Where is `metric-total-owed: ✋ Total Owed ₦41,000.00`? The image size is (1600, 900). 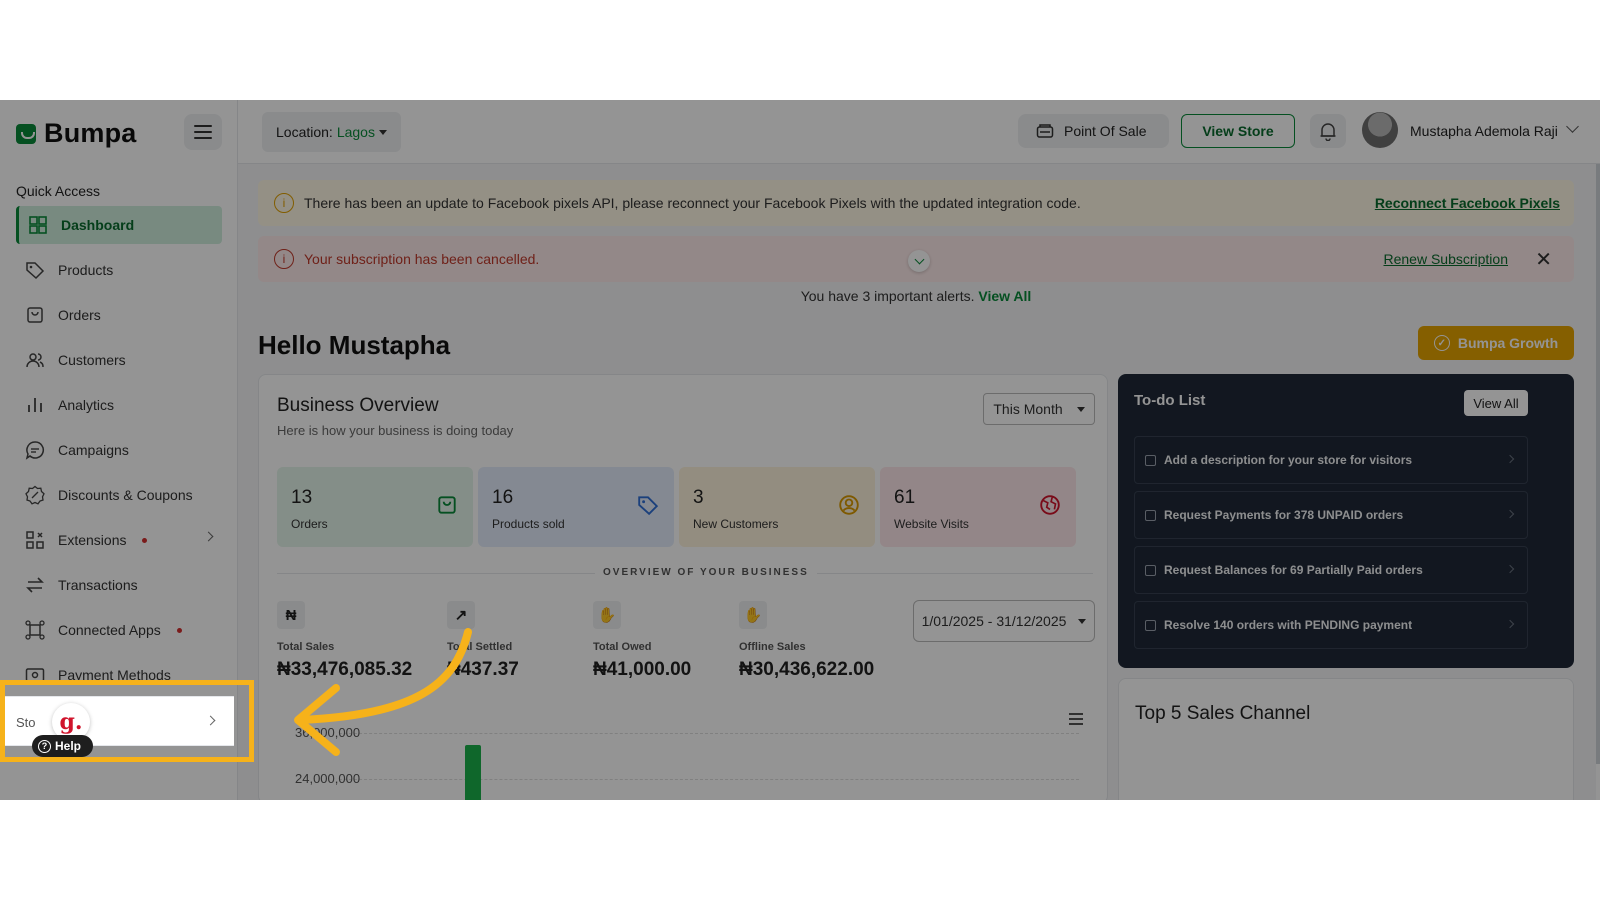 metric-total-owed: ✋ Total Owed ₦41,000.00 is located at coordinates (642, 641).